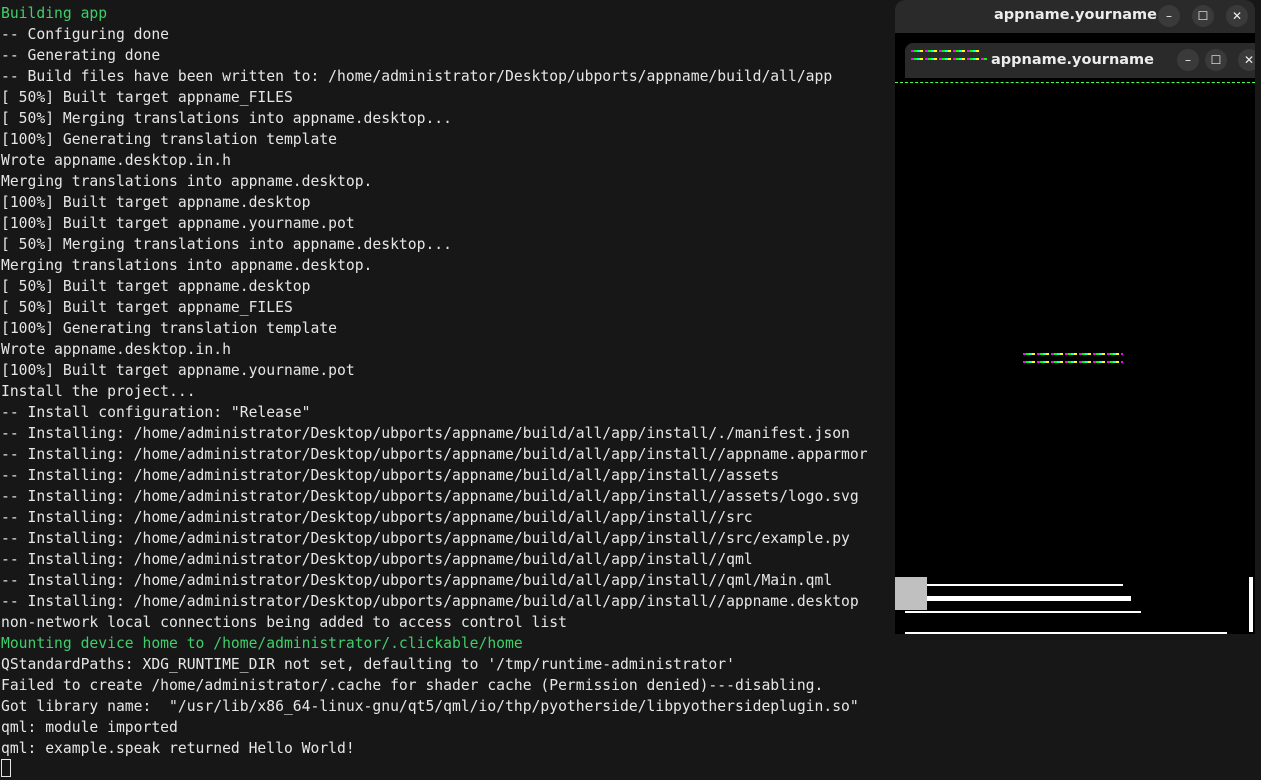 This screenshot has width=1261, height=780. Describe the element at coordinates (178, 748) in the screenshot. I see `terminal-line: qml: example.speak returned Hello World!` at that location.